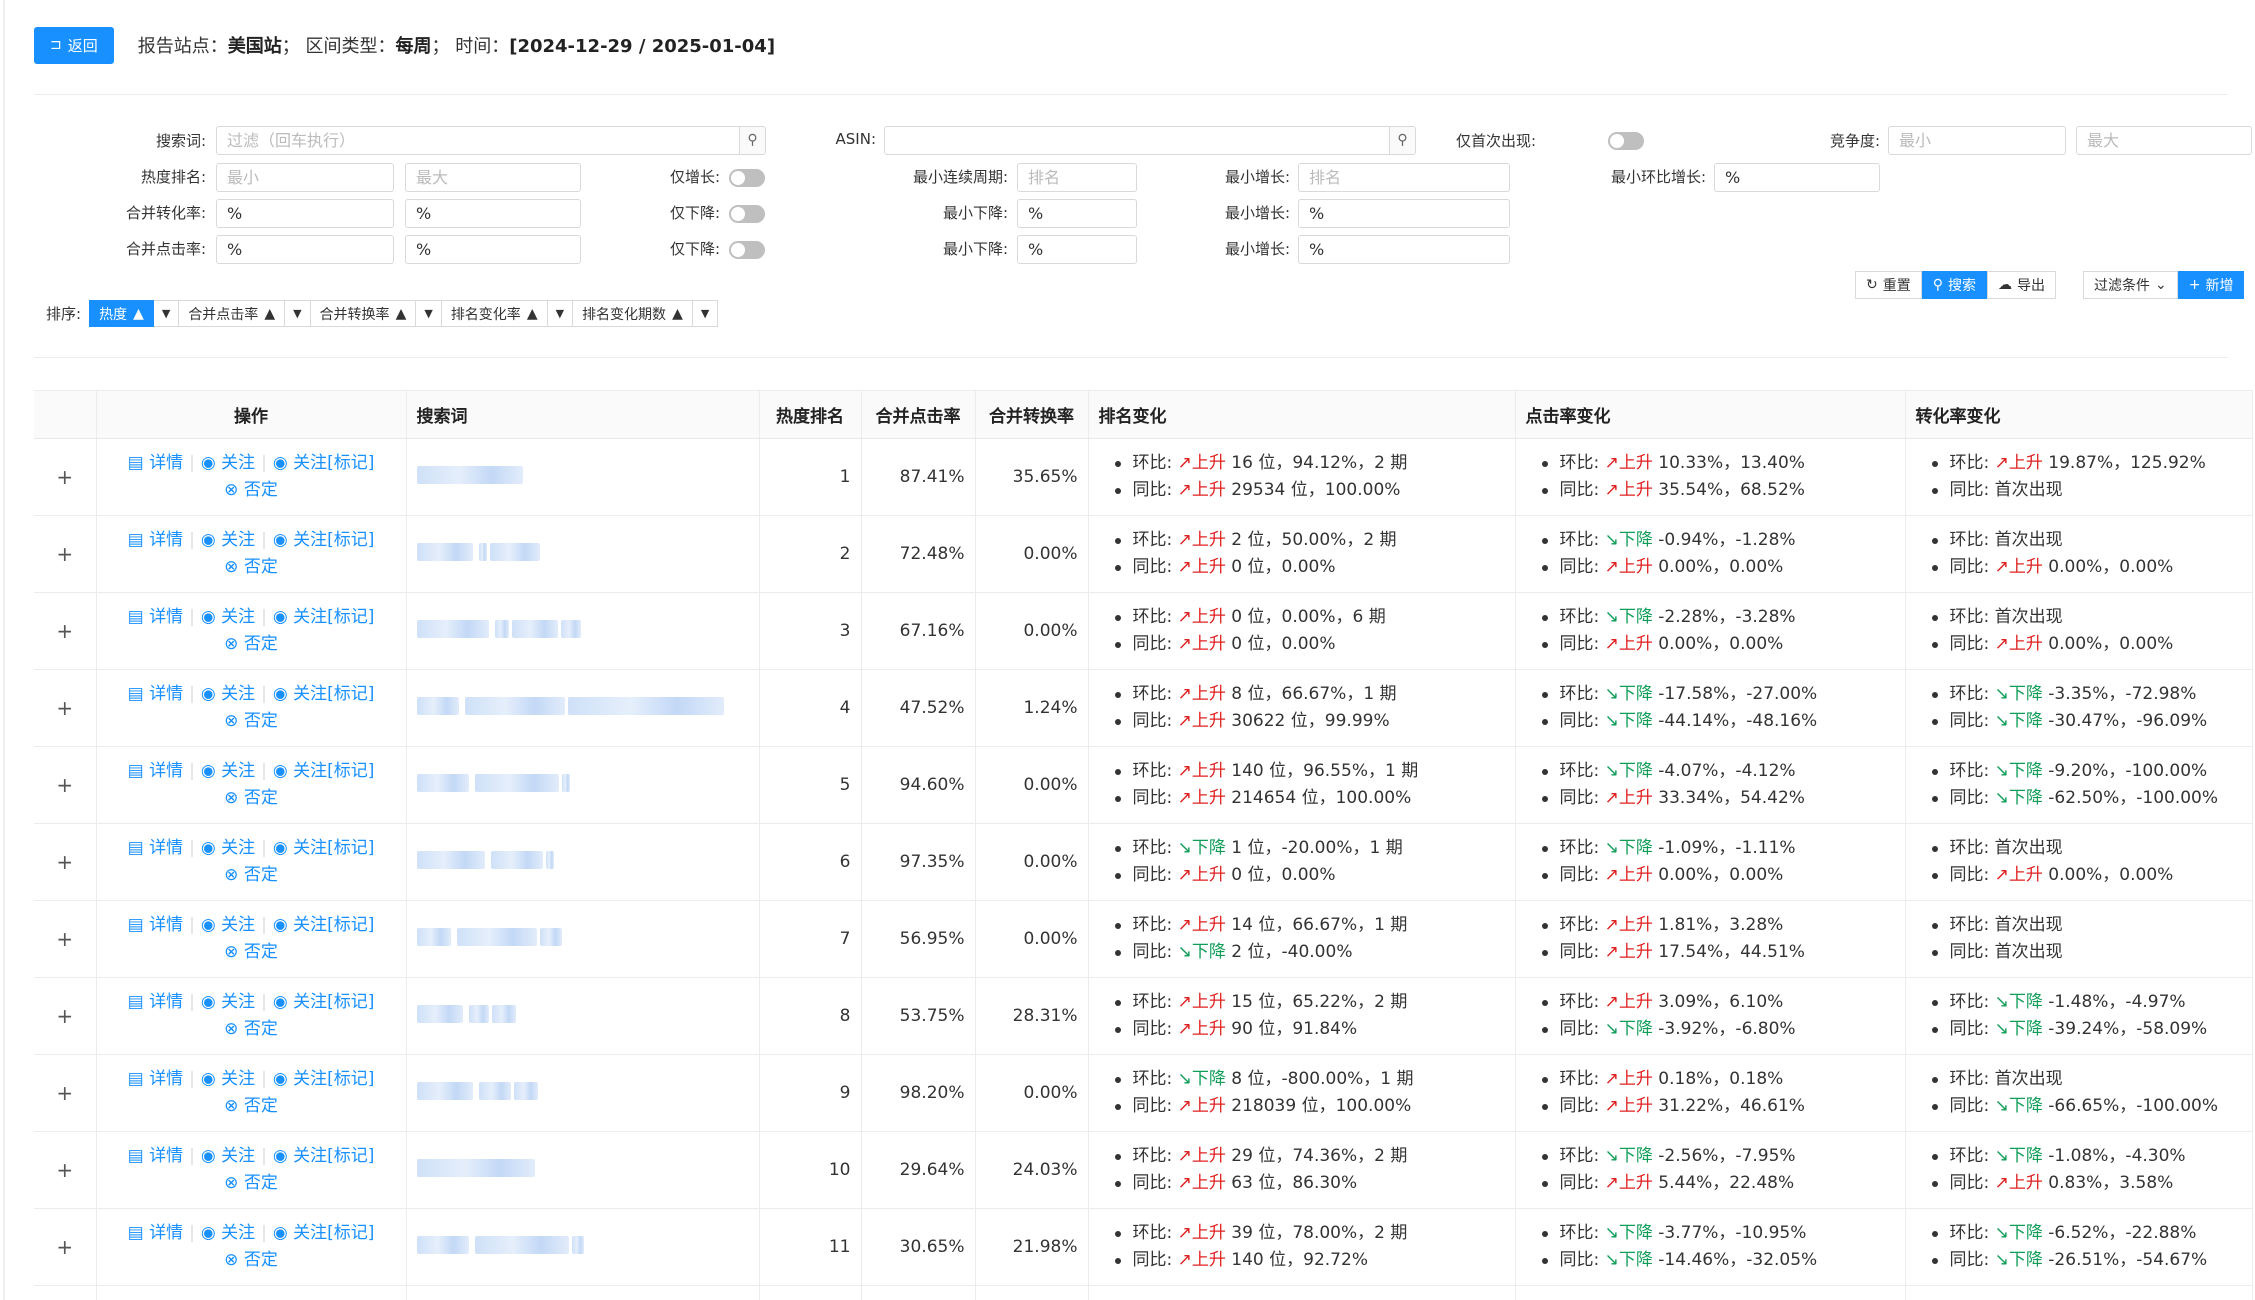 This screenshot has width=2255, height=1300. What do you see at coordinates (493, 213) in the screenshot?
I see `conv-max-input: %` at bounding box center [493, 213].